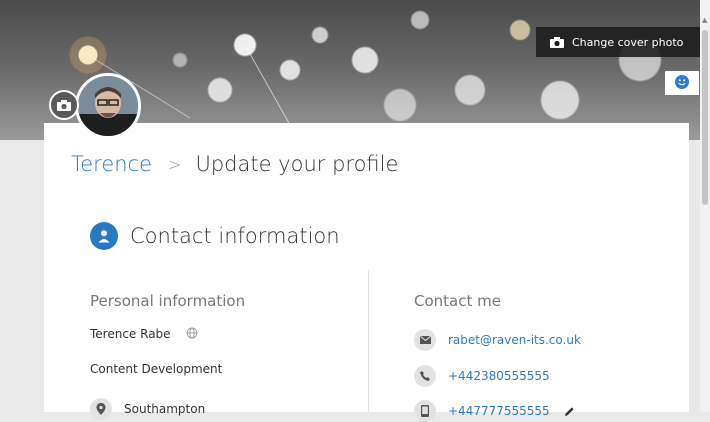 The height and width of the screenshot is (422, 710). What do you see at coordinates (130, 334) in the screenshot?
I see `personal-name: Terence Rabe` at bounding box center [130, 334].